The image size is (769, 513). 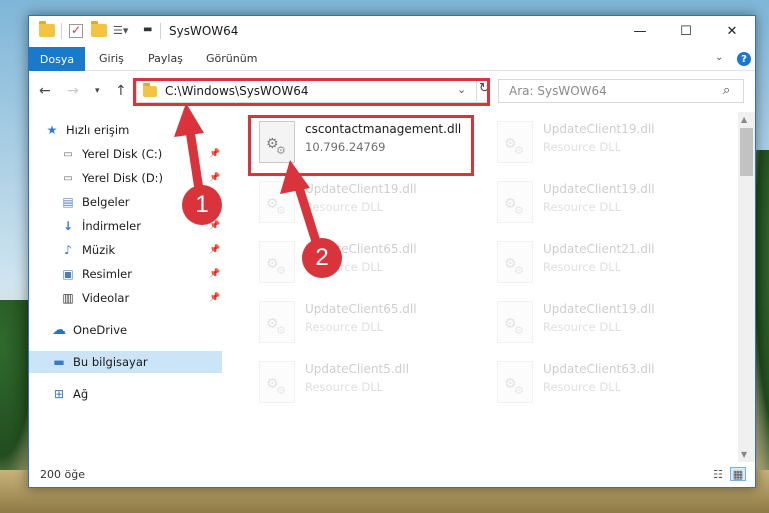 What do you see at coordinates (189, 120) in the screenshot?
I see `arrow-1-head` at bounding box center [189, 120].